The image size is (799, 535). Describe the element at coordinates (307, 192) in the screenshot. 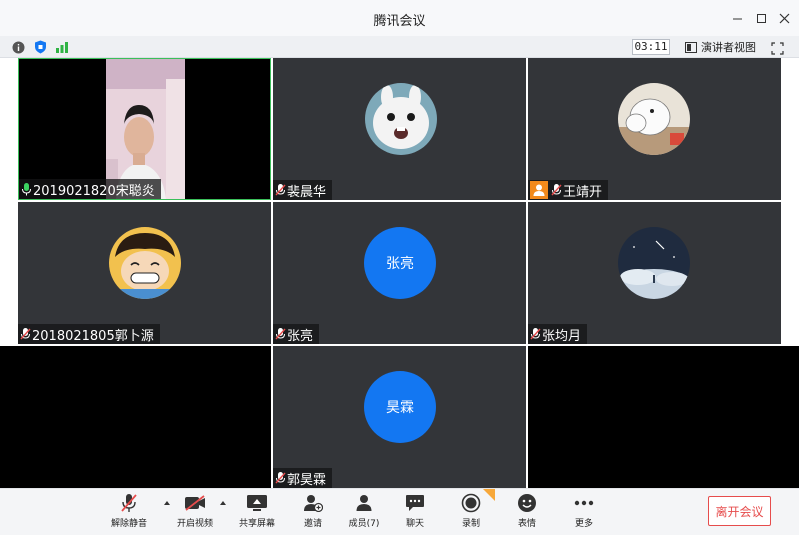

I see `participant-name: 裴晨华` at that location.